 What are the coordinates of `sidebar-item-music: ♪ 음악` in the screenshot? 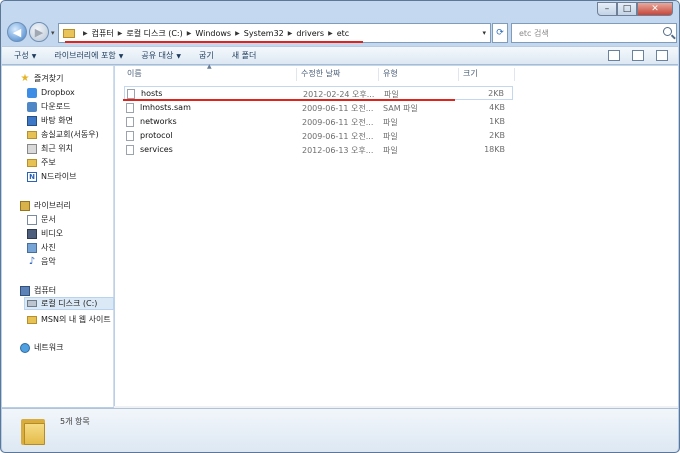 It's located at (41, 261).